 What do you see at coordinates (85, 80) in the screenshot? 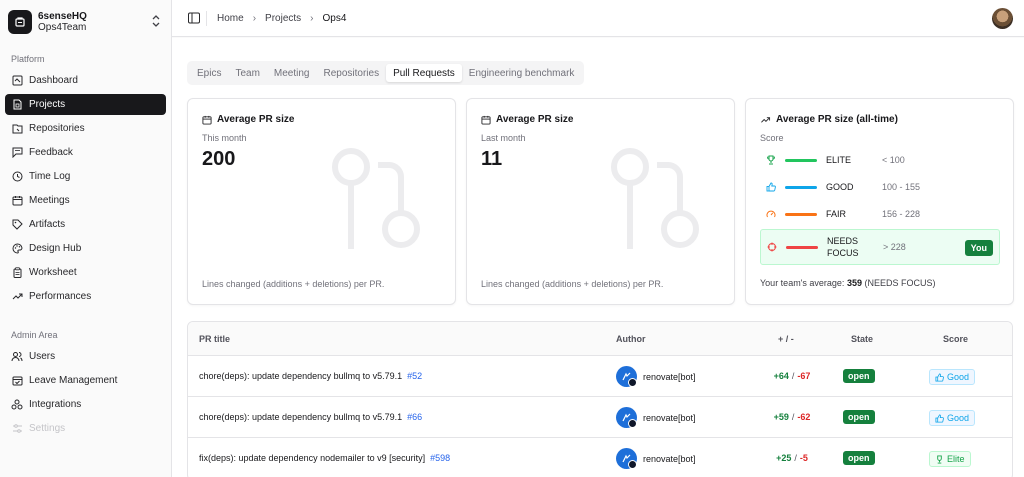
I see `sidebar-item-dashboard: Dashboard` at bounding box center [85, 80].